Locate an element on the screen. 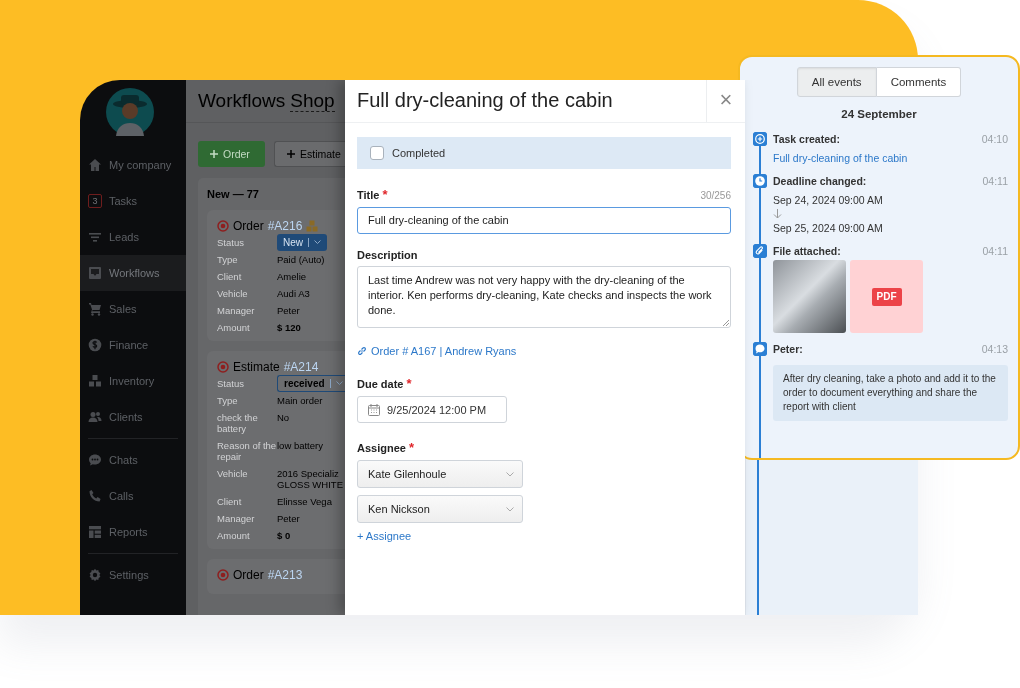  sidebar-item: Finance is located at coordinates (133, 345).